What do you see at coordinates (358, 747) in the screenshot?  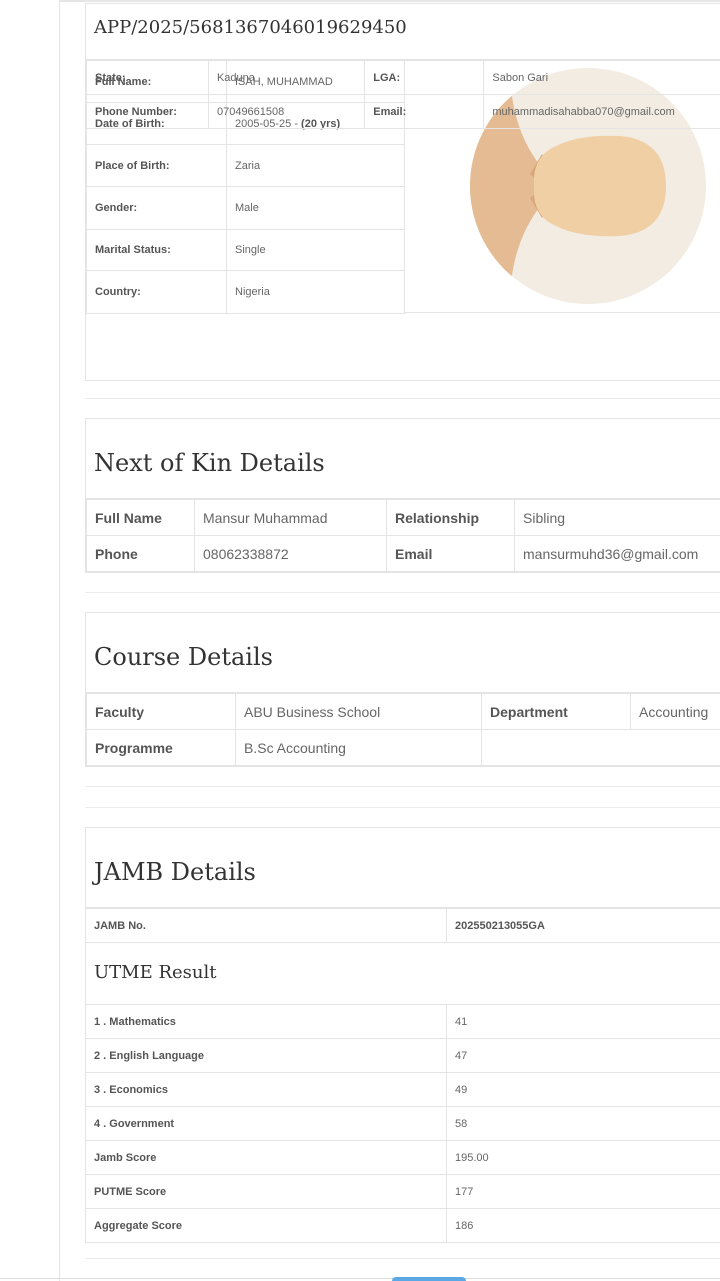 I see `programme-value: B.Sc Accounting` at bounding box center [358, 747].